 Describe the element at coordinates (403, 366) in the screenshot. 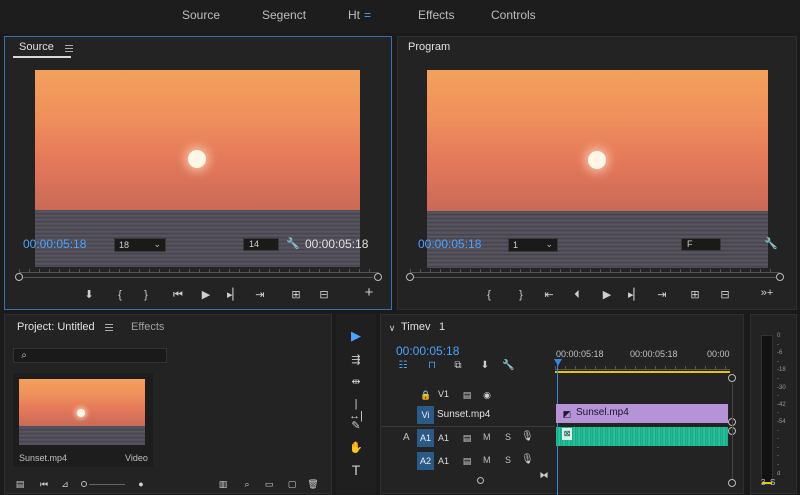

I see `nest-icon: ☷` at that location.